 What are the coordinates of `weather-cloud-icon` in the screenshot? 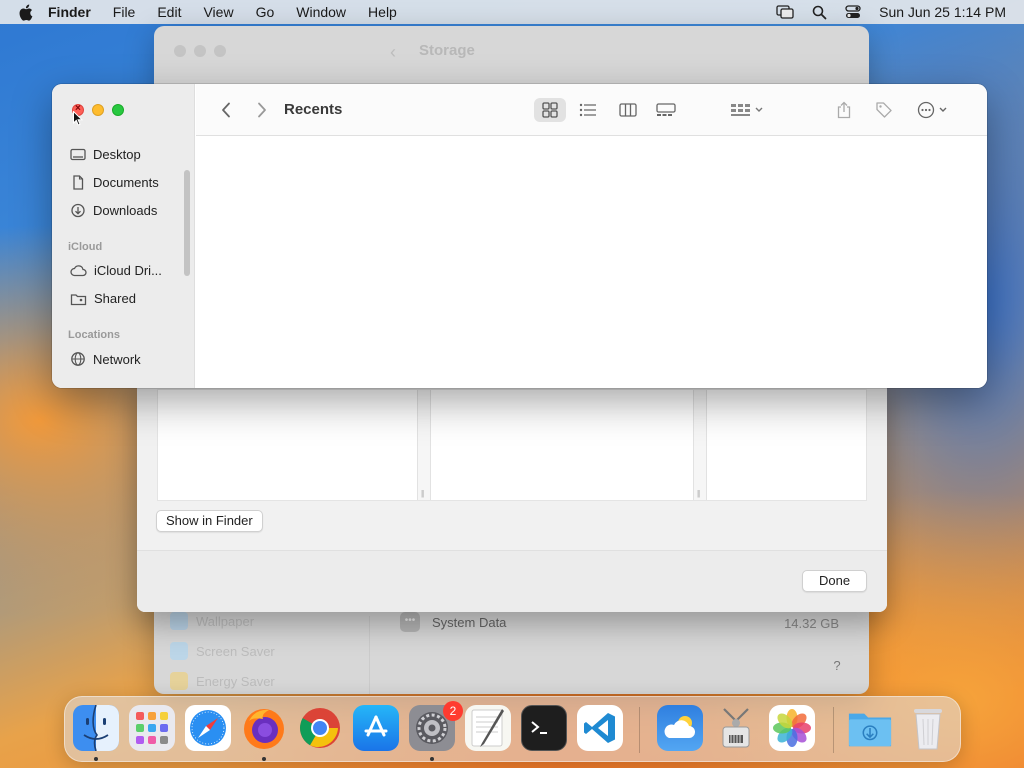 It's located at (679, 727).